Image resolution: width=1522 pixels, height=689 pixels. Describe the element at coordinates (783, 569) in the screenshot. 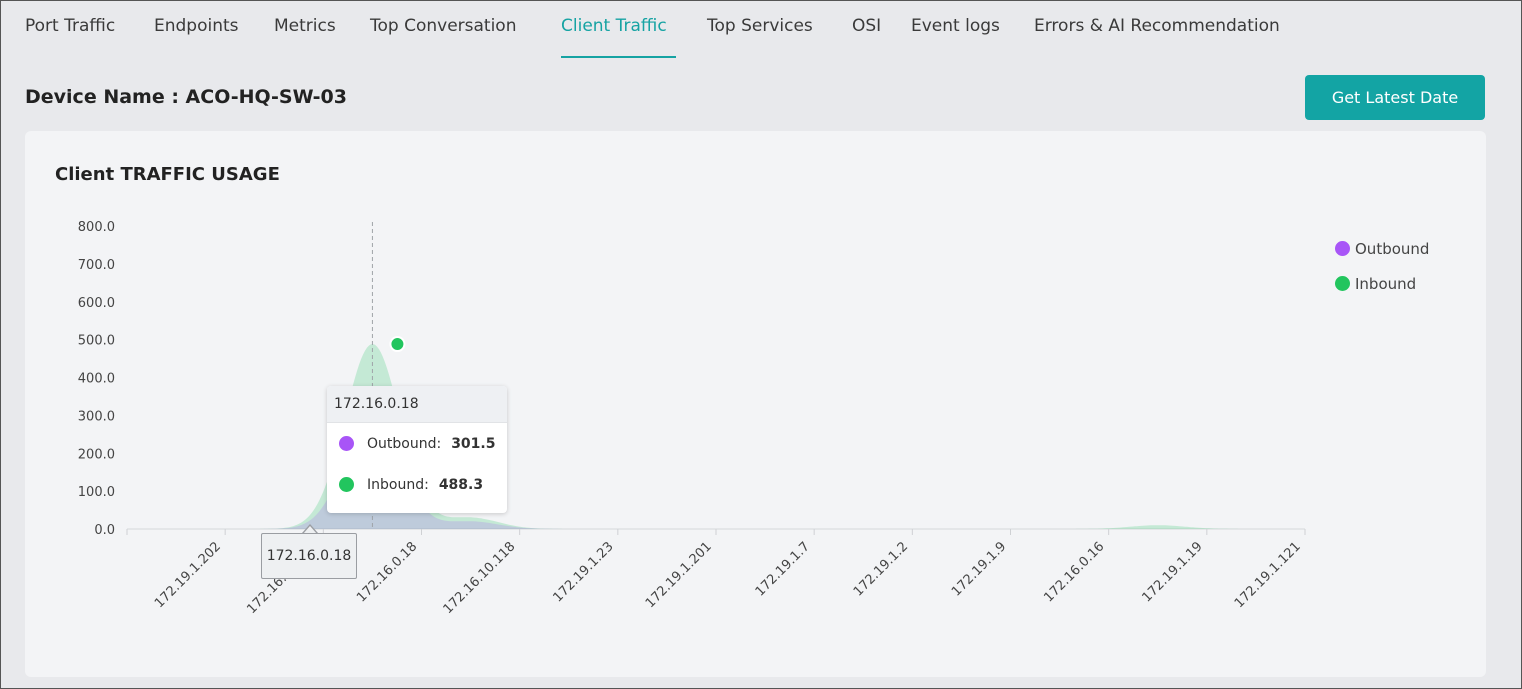

I see `x-tick-label: 172.19.1.7` at that location.